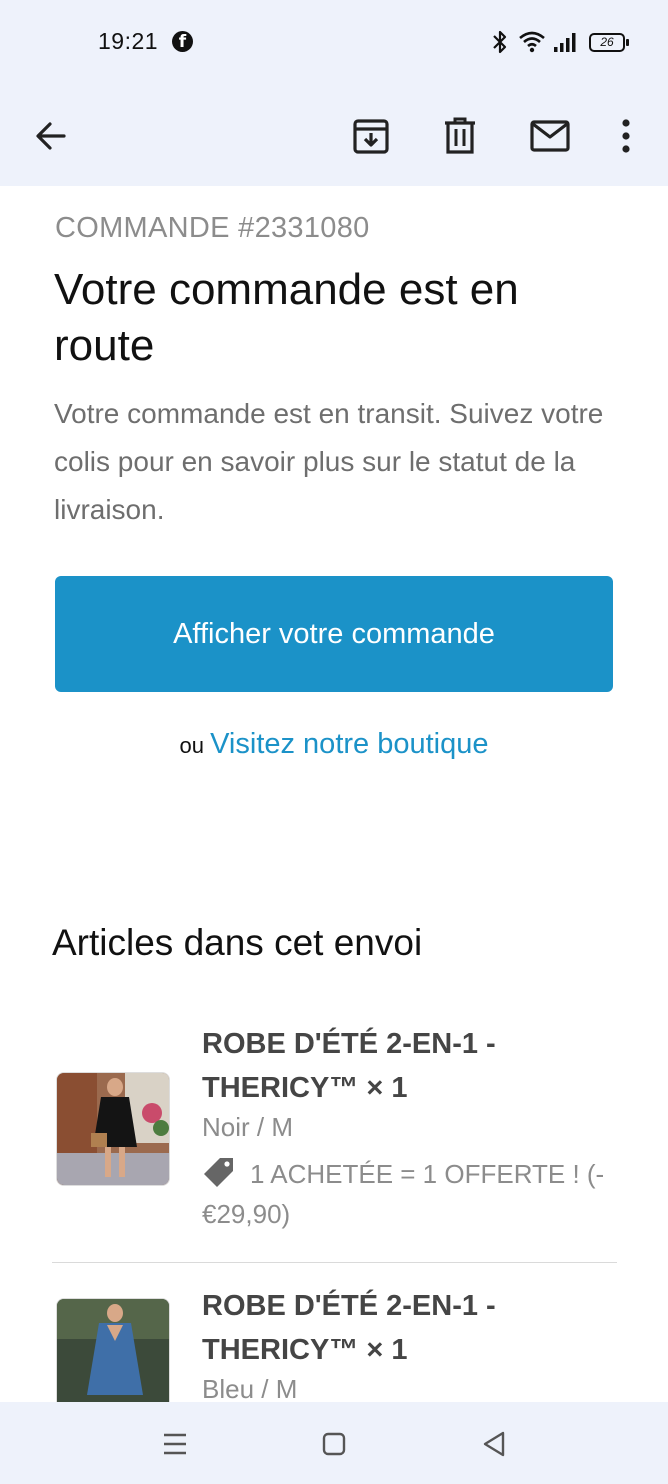  What do you see at coordinates (532, 42) in the screenshot?
I see `wifi-icon` at bounding box center [532, 42].